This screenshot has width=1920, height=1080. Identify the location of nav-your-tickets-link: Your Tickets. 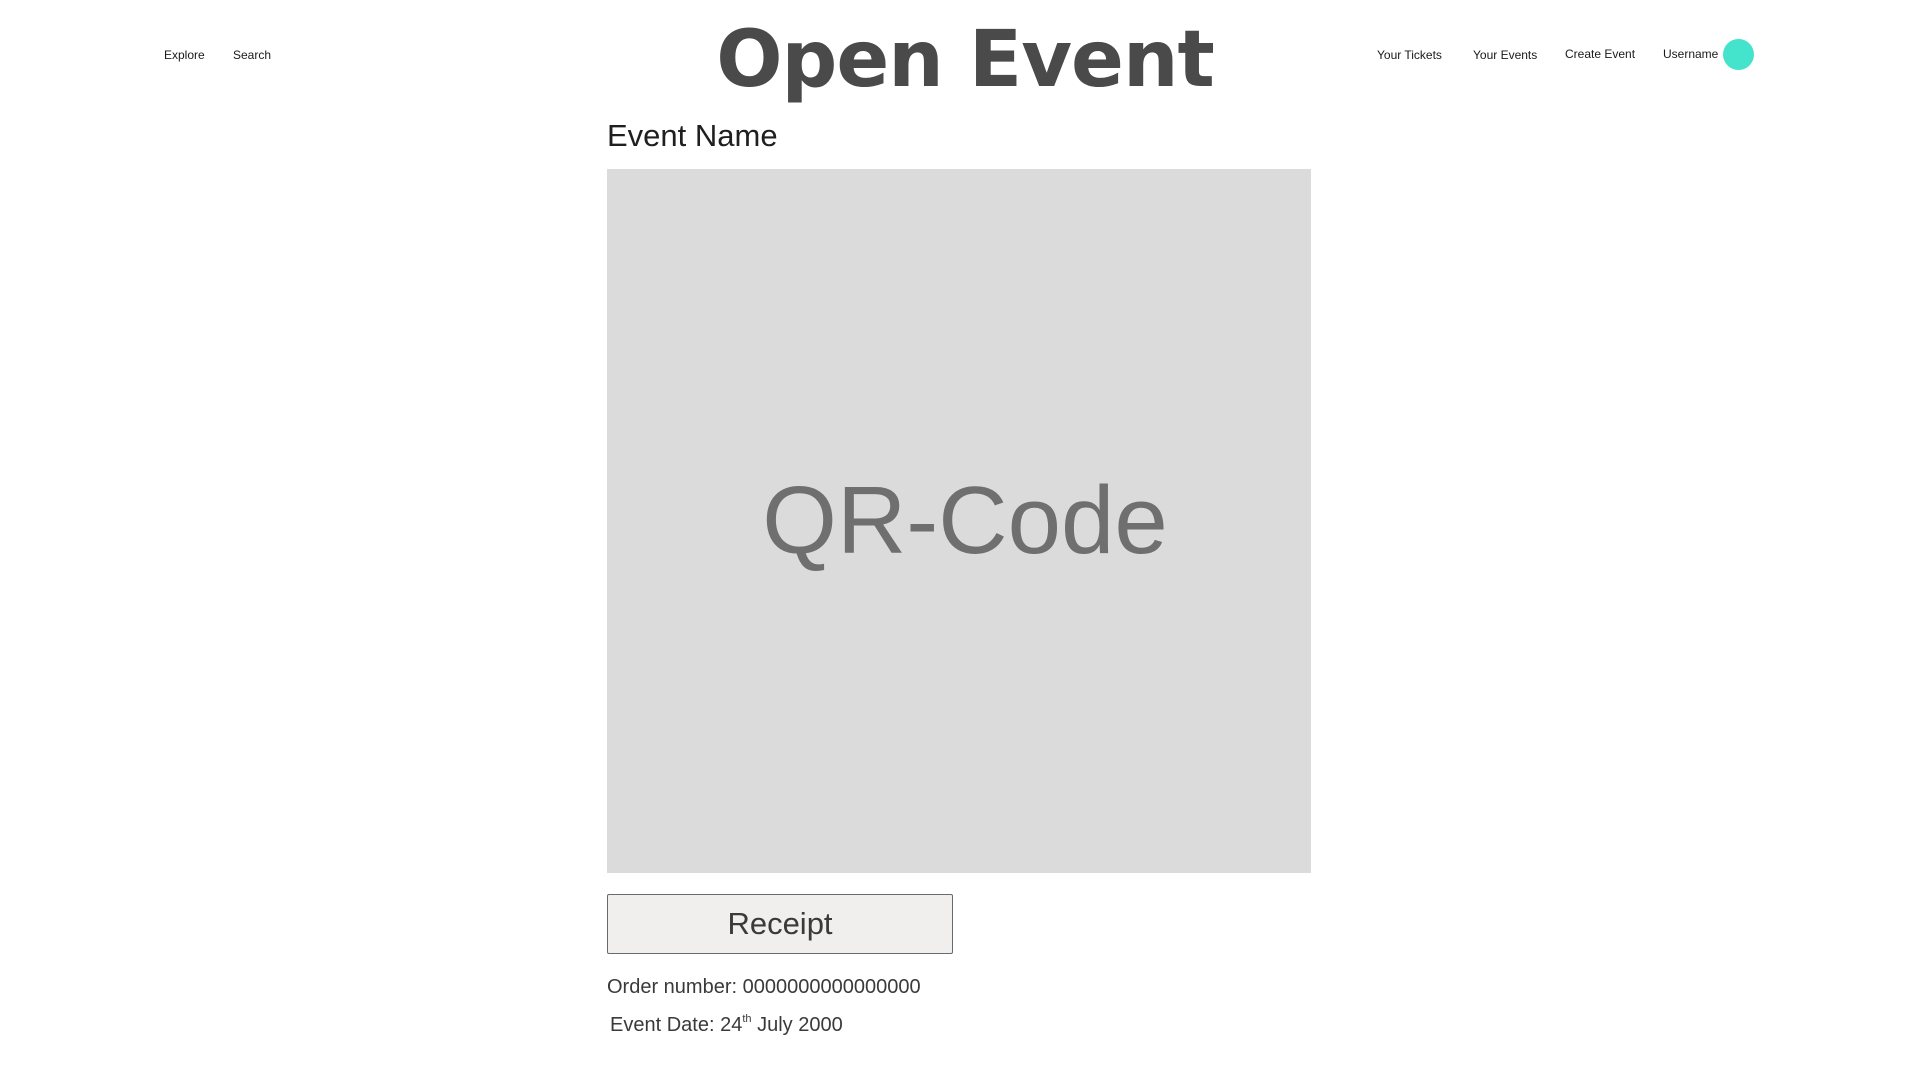
(1409, 55).